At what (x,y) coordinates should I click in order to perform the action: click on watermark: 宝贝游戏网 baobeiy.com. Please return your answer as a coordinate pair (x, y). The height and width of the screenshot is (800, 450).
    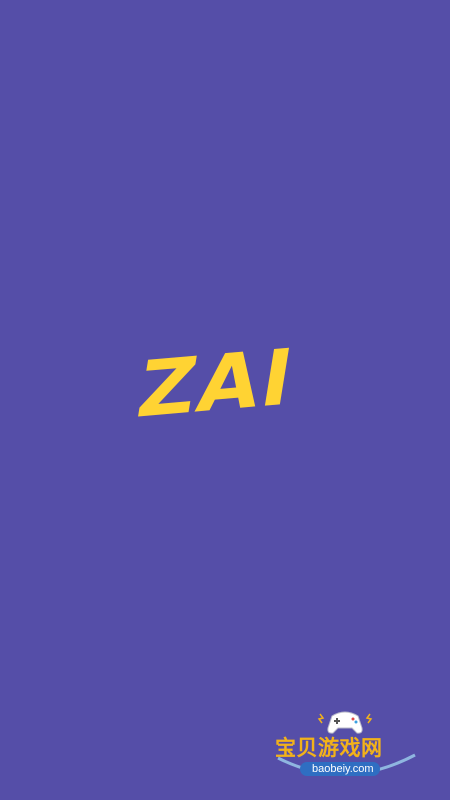
    Looking at the image, I should click on (345, 747).